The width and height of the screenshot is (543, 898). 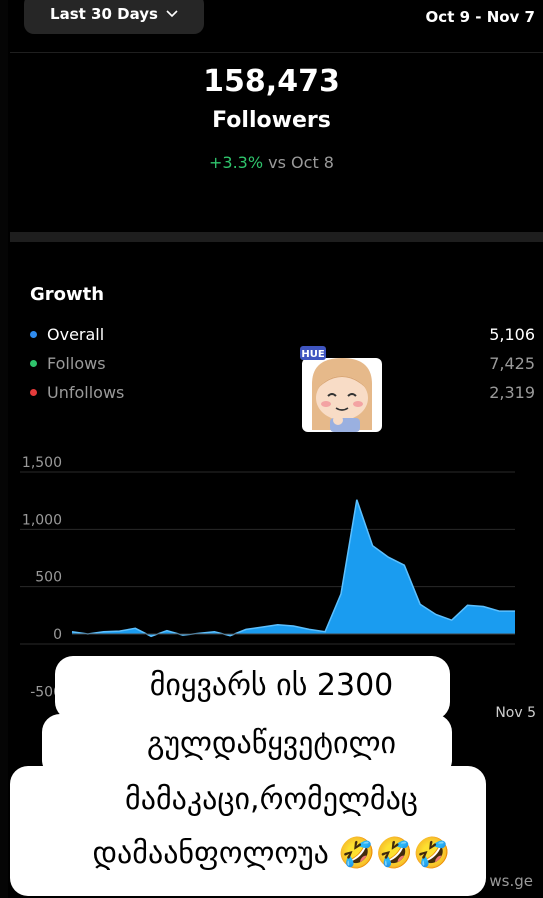 I want to click on caption-line: გულდაწყვეტილი, so click(x=271, y=743).